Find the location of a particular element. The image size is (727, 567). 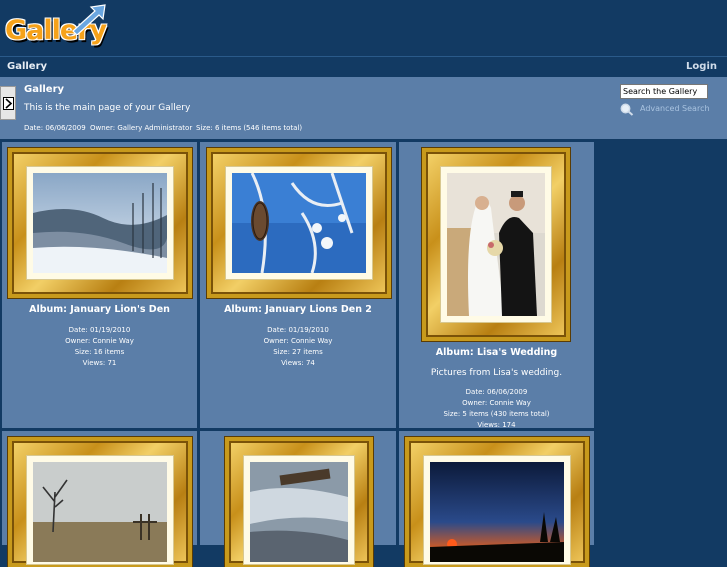

album-date: Date: 06/06/2009 is located at coordinates (496, 392).